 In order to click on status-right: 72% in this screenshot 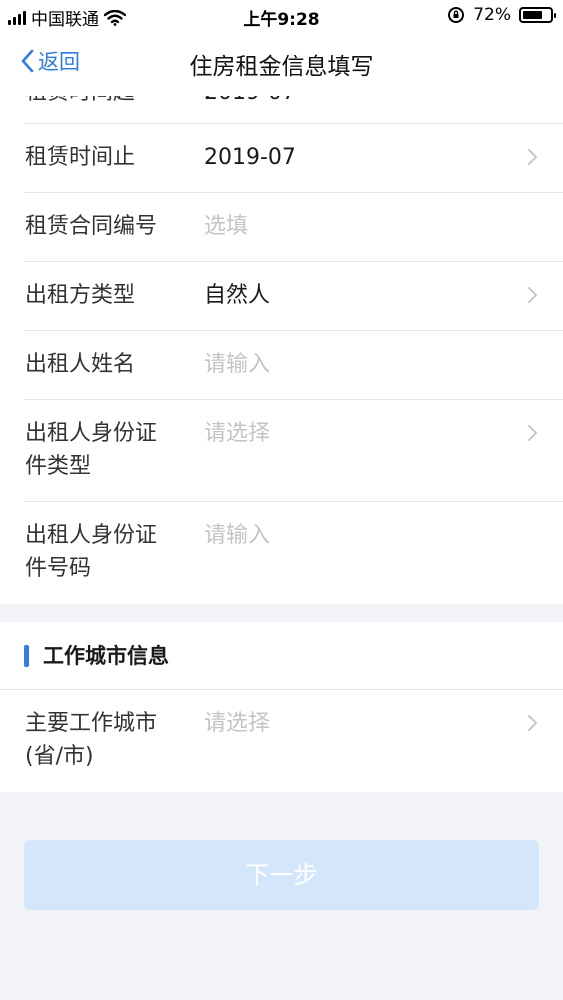, I will do `click(501, 15)`.